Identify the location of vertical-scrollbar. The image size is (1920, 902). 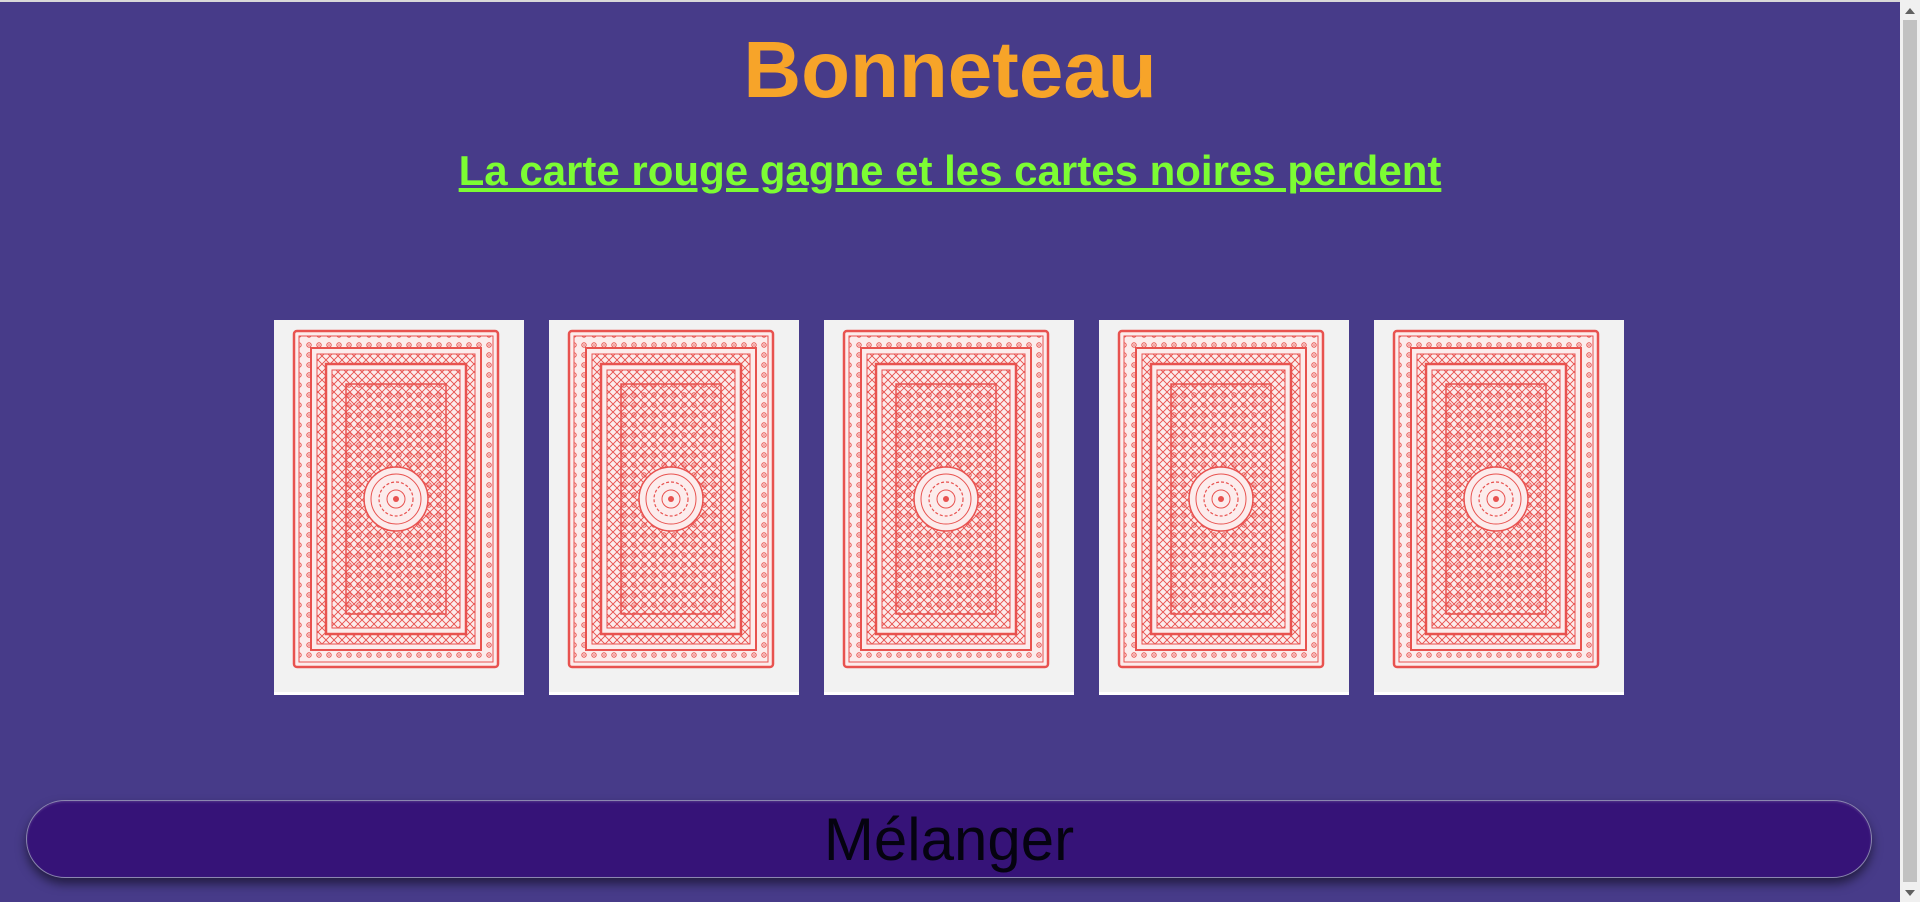
(1910, 451).